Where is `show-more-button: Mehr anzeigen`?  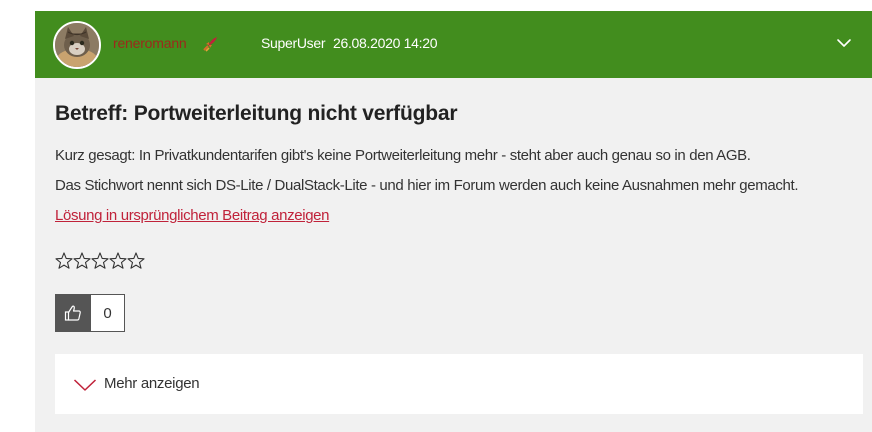 show-more-button: Mehr anzeigen is located at coordinates (459, 384).